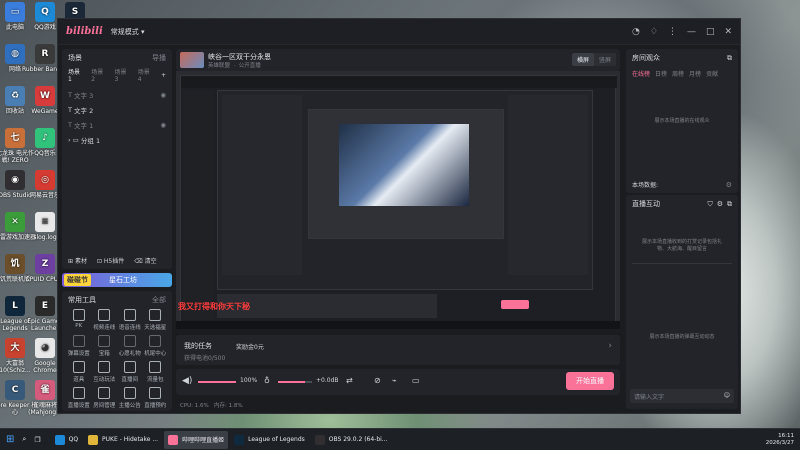 Image resolution: width=800 pixels, height=450 pixels. What do you see at coordinates (104, 354) in the screenshot?
I see `tool-label: 宝箱` at bounding box center [104, 354].